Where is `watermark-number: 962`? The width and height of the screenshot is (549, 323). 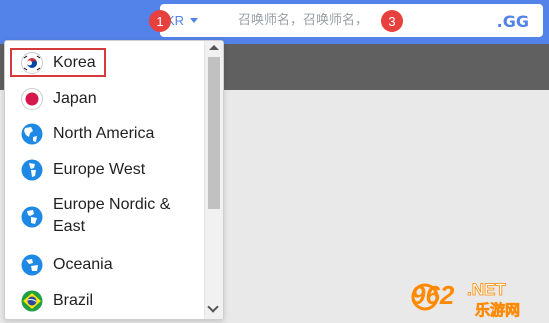
watermark-number: 962 is located at coordinates (433, 295).